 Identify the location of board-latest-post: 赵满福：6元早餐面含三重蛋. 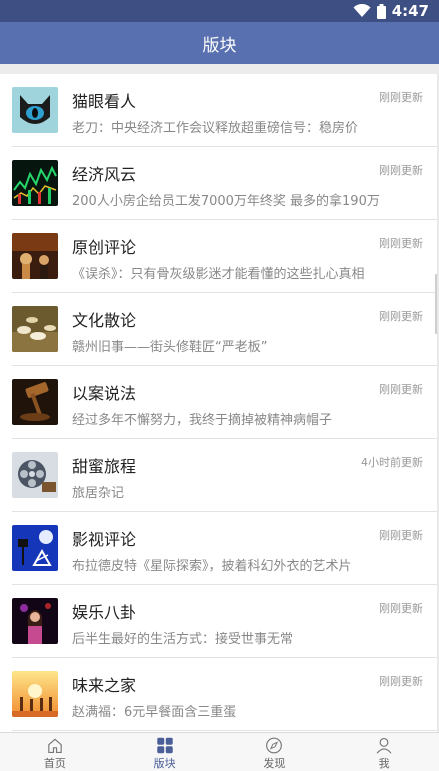
(154, 712).